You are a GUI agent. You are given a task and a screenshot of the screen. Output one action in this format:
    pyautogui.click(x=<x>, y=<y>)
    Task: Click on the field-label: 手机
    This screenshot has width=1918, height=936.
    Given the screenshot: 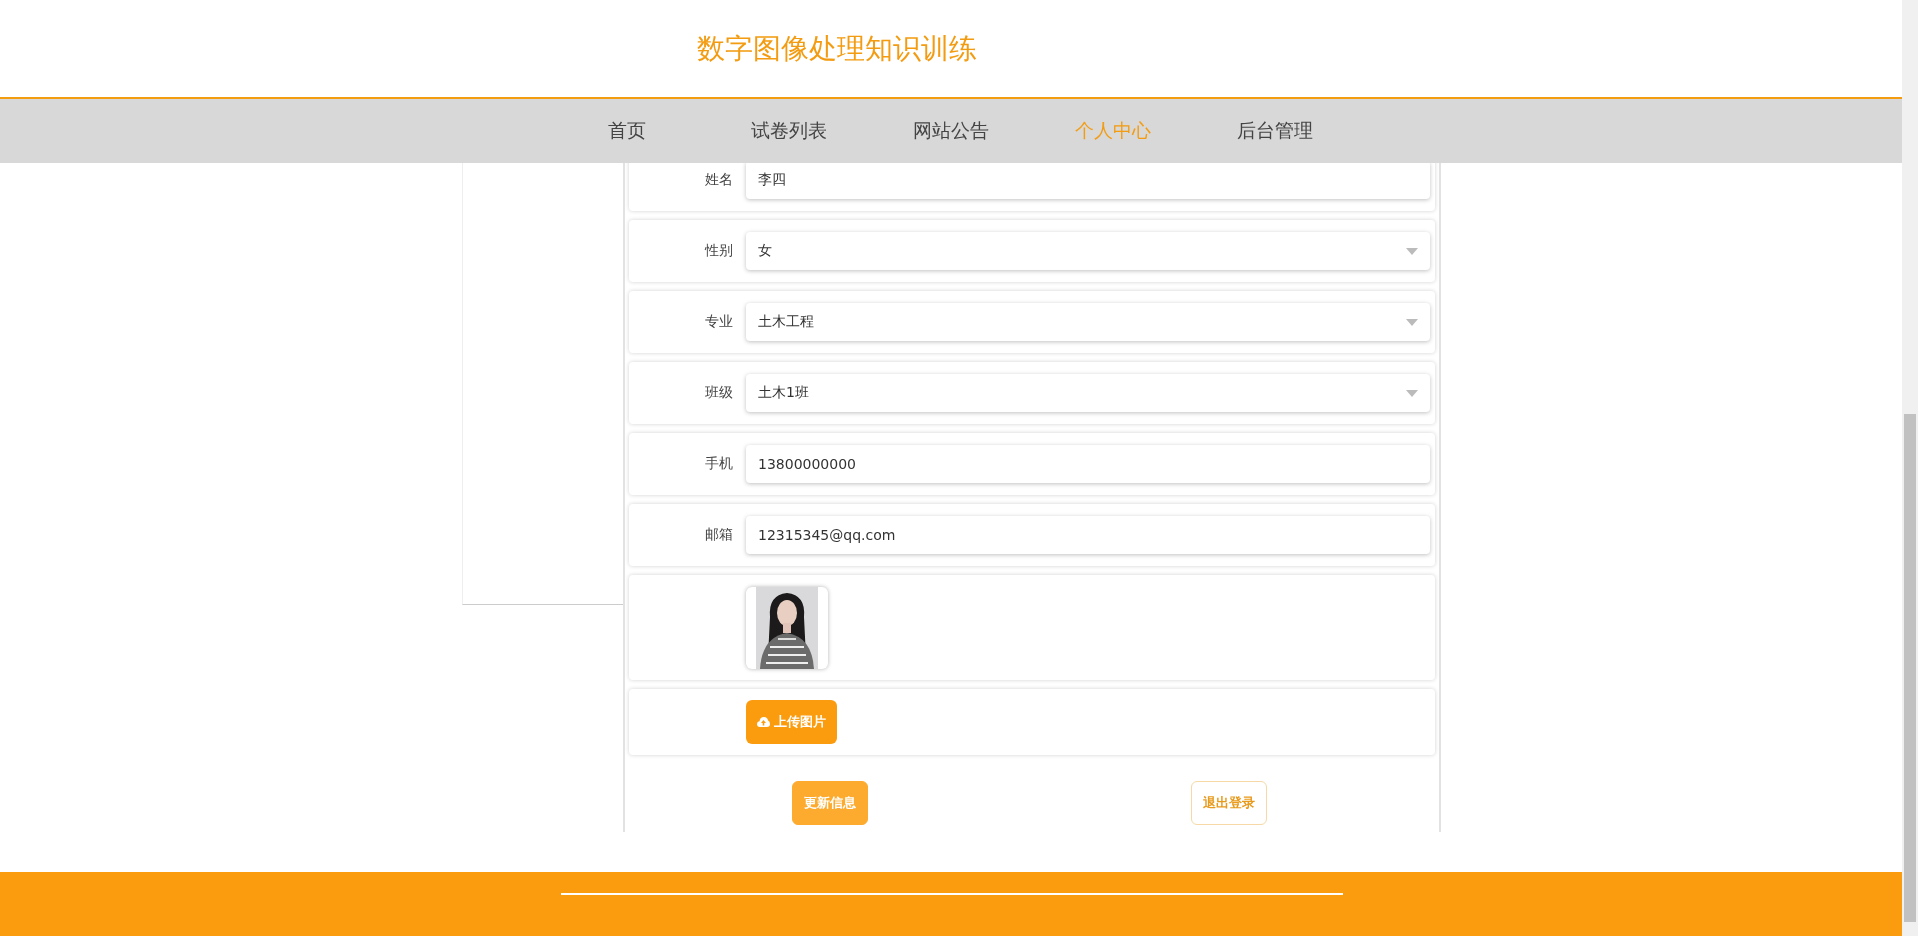 What is the action you would take?
    pyautogui.click(x=719, y=464)
    